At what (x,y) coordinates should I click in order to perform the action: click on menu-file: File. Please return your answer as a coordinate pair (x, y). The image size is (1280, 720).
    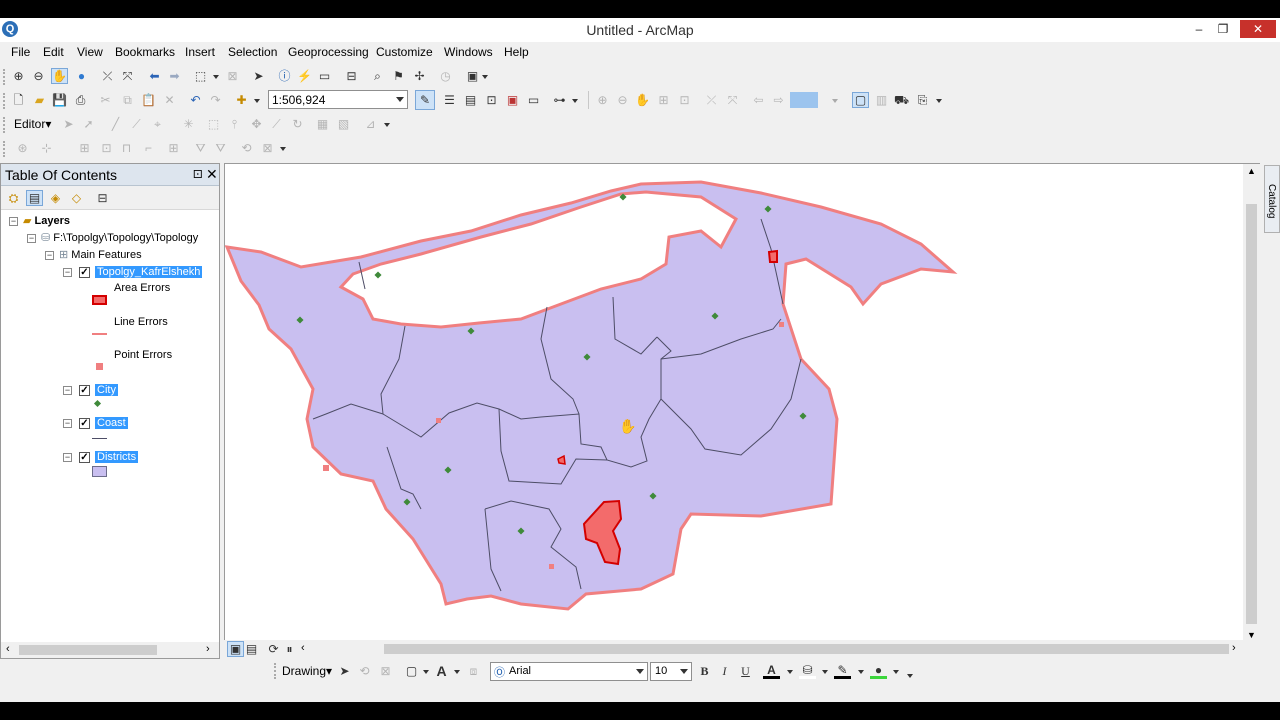
    Looking at the image, I should click on (20, 52).